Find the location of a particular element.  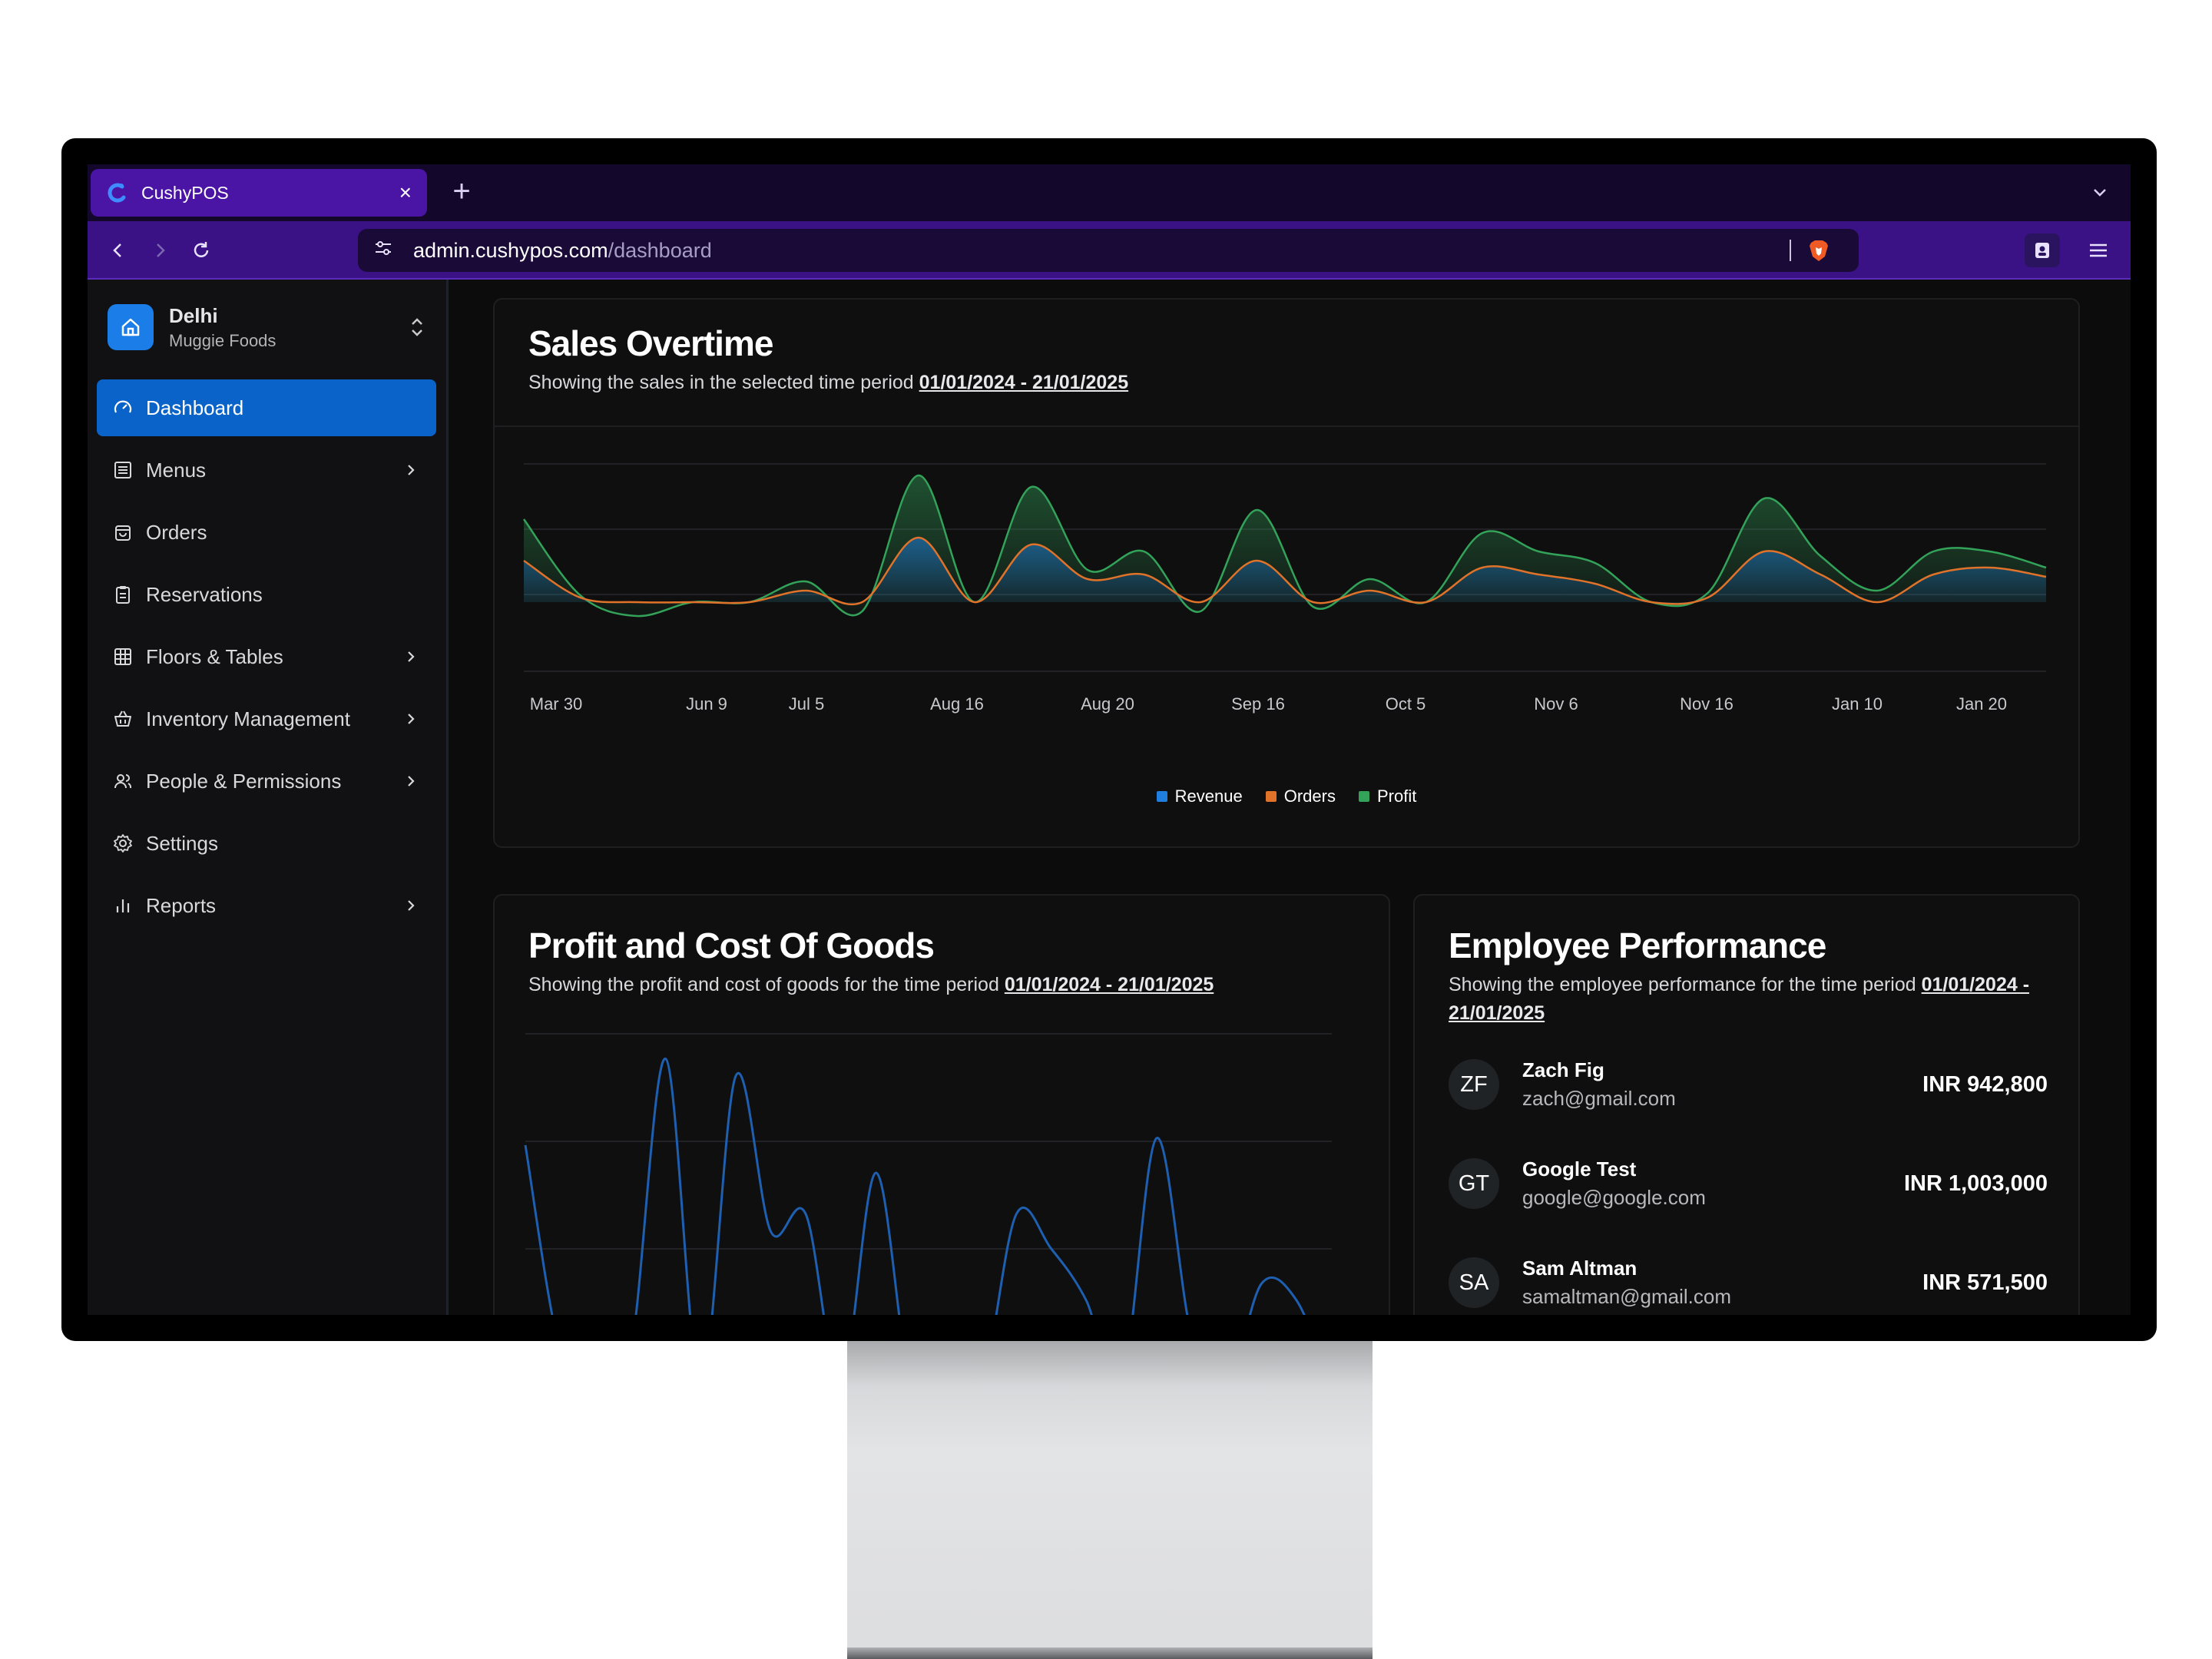

sidebar-item-label: People & Permissions is located at coordinates (244, 781).